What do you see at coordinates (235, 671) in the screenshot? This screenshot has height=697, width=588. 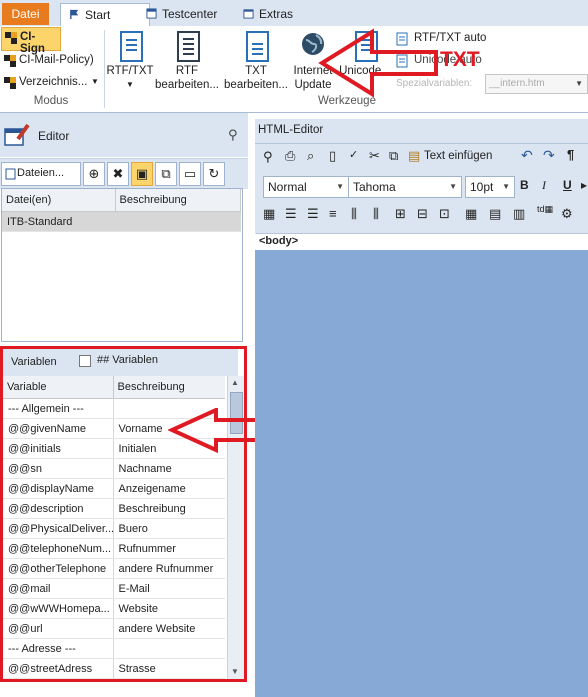 I see `scroll-down-icon: ▼` at bounding box center [235, 671].